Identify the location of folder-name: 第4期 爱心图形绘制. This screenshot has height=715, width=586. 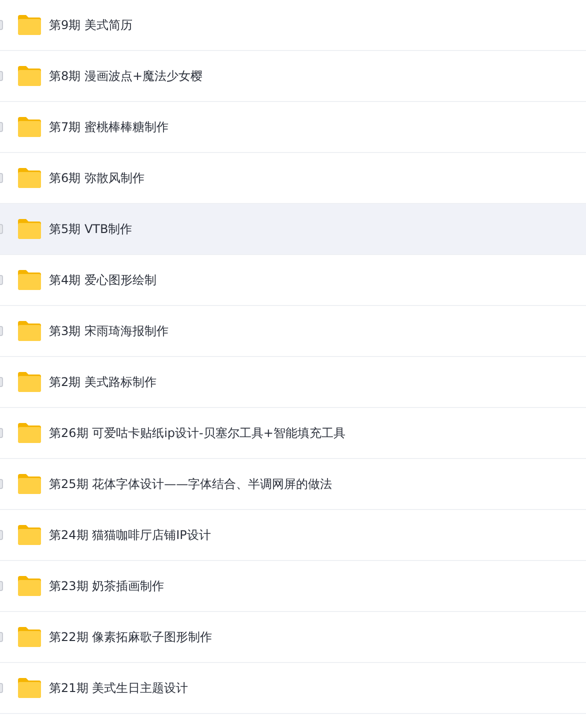
(102, 280).